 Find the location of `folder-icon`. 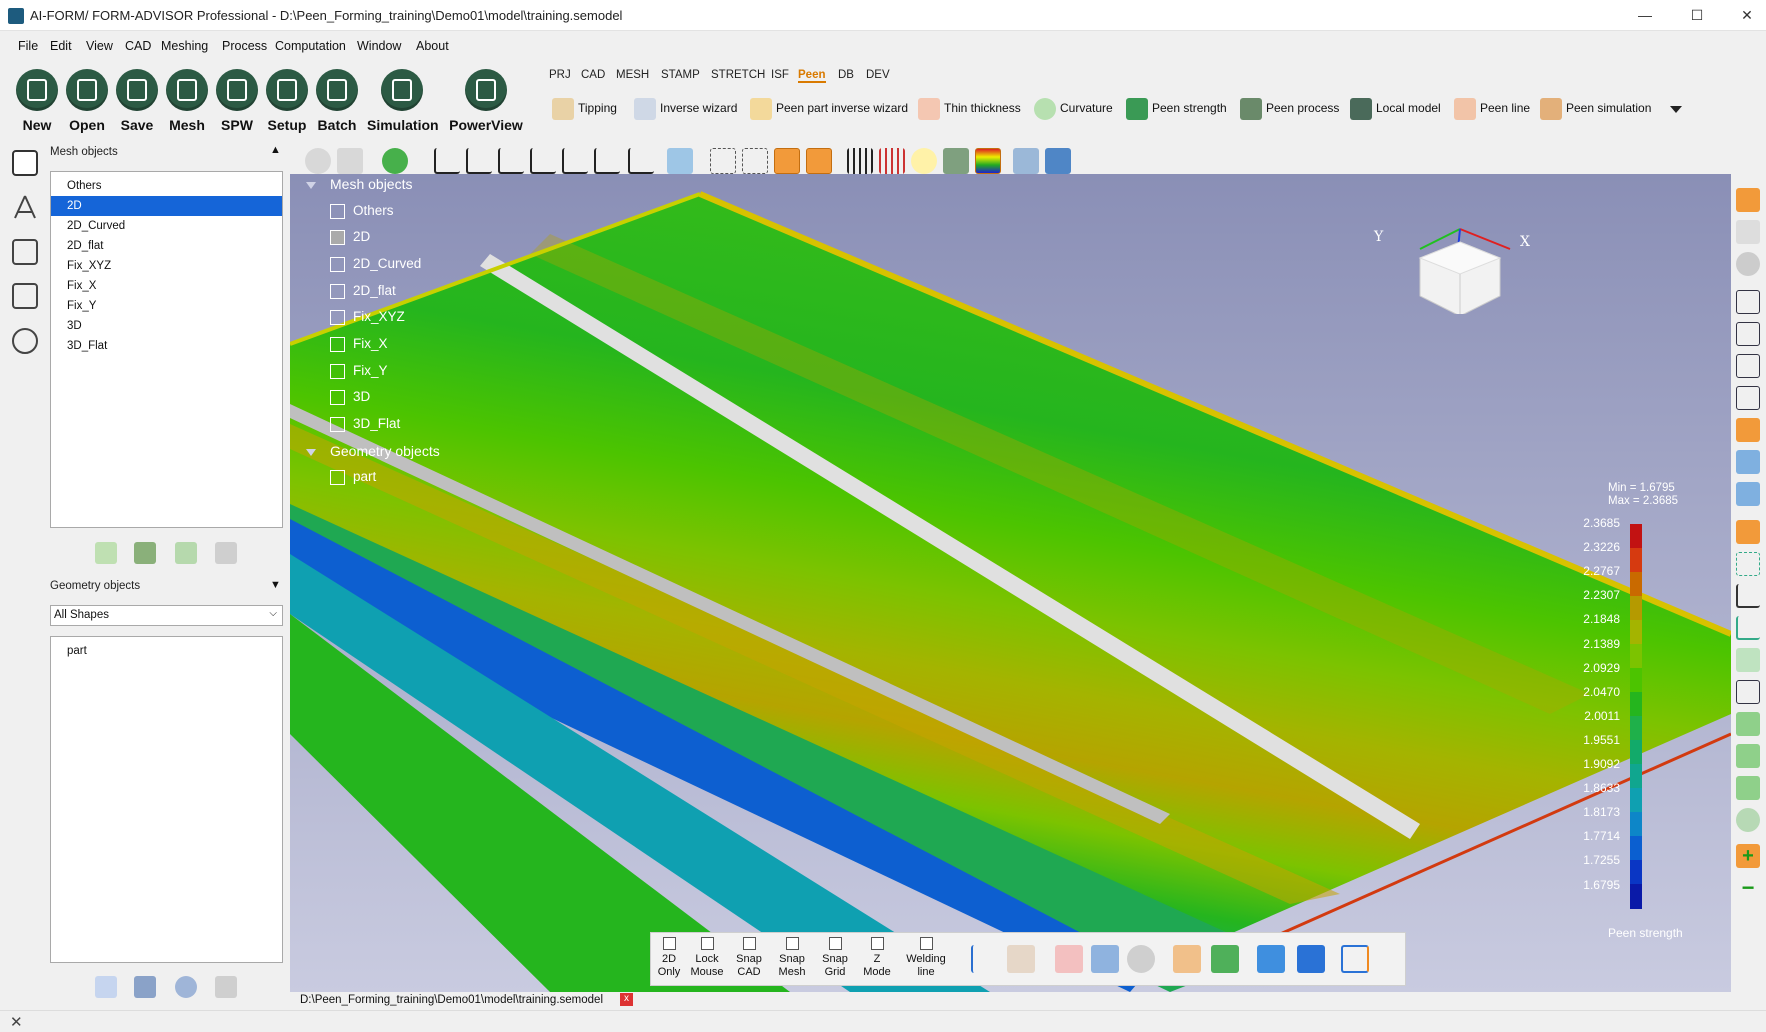

folder-icon is located at coordinates (1271, 959).